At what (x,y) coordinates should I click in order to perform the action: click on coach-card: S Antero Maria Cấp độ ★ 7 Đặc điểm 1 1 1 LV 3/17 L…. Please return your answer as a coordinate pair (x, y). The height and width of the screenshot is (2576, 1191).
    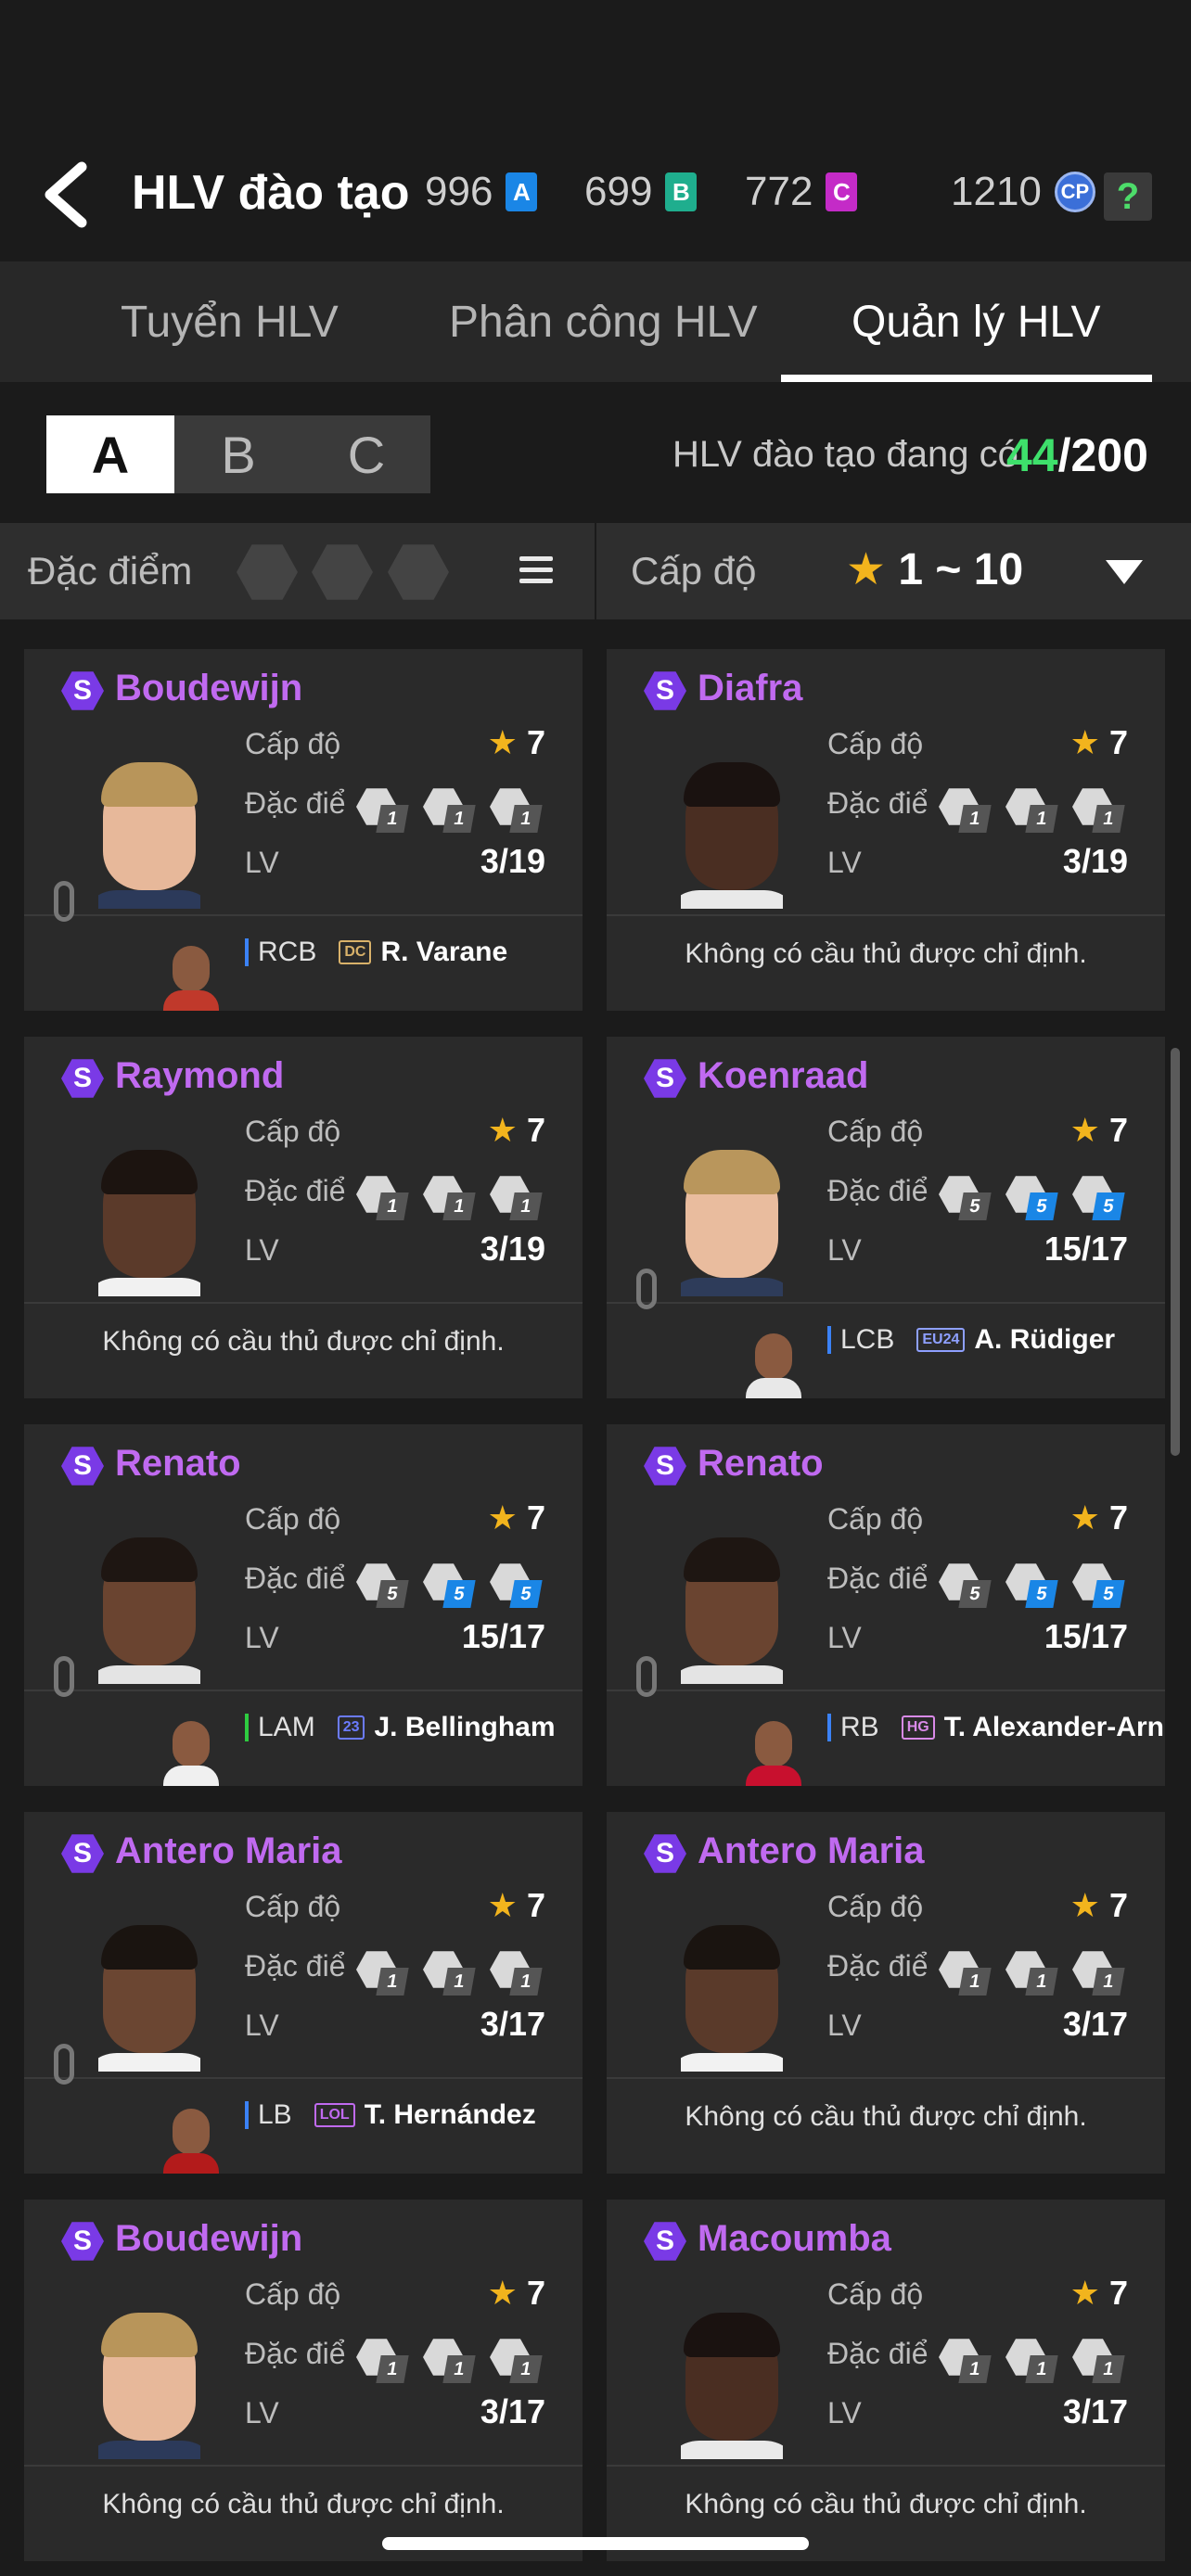
    Looking at the image, I should click on (303, 1993).